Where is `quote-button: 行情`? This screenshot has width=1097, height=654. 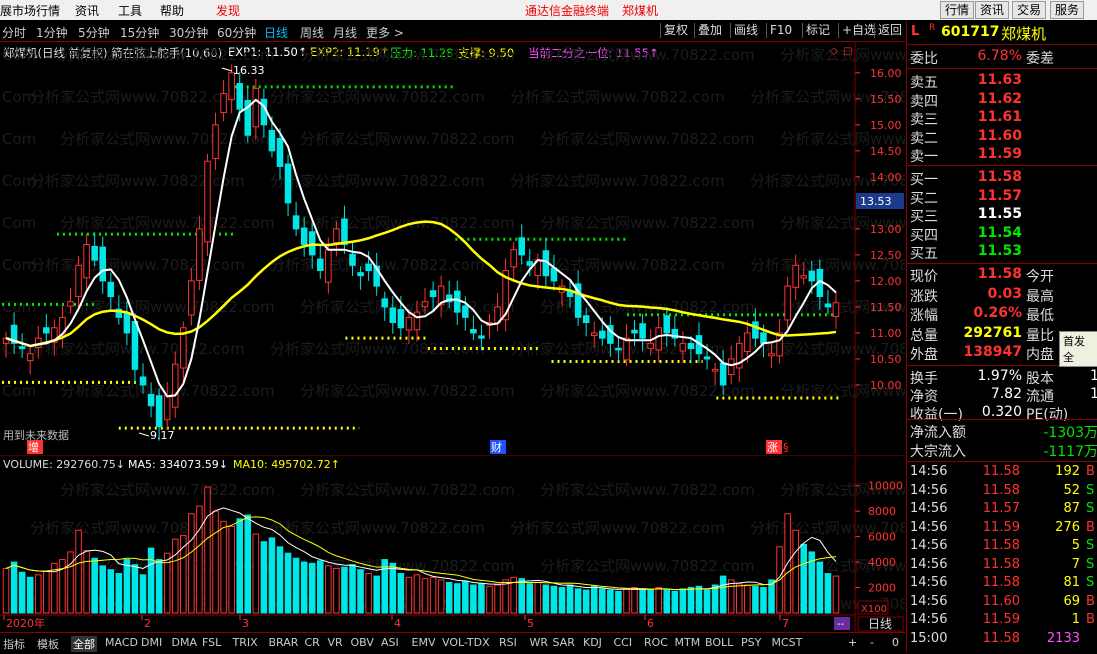
quote-button: 行情 is located at coordinates (957, 10).